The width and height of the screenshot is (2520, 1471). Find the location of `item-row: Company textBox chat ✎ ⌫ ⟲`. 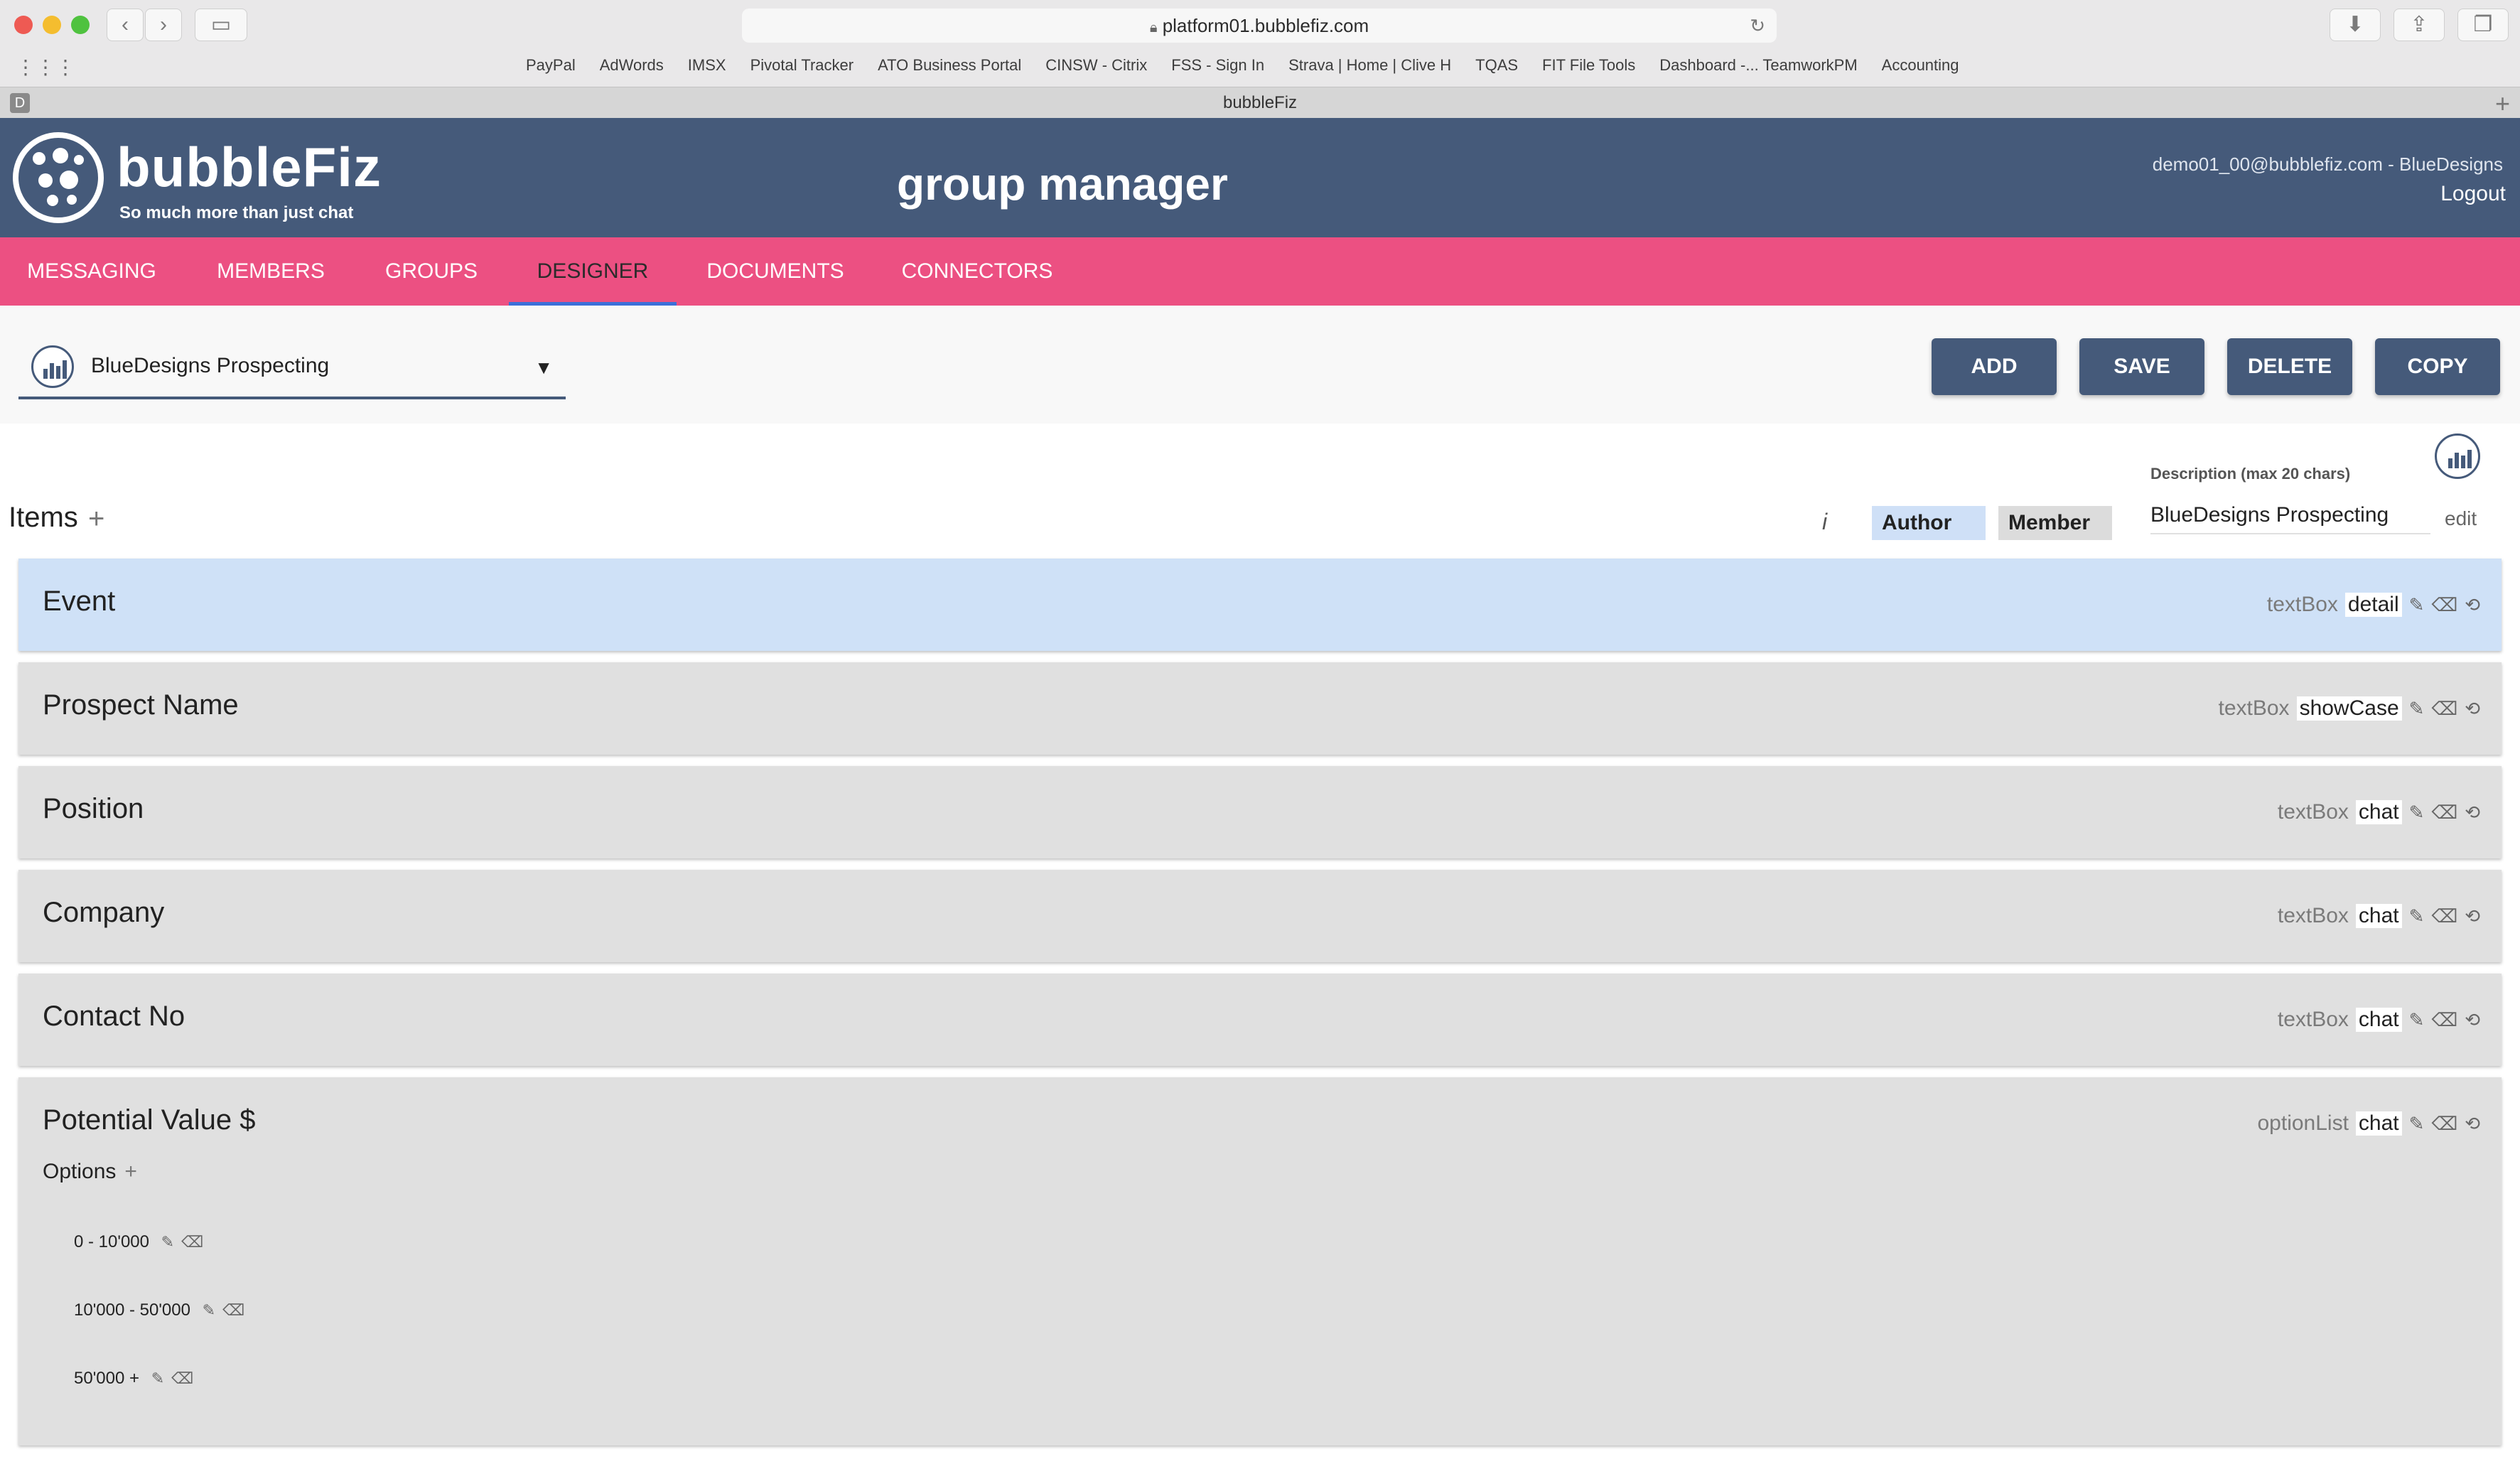

item-row: Company textBox chat ✎ ⌫ ⟲ is located at coordinates (1260, 916).